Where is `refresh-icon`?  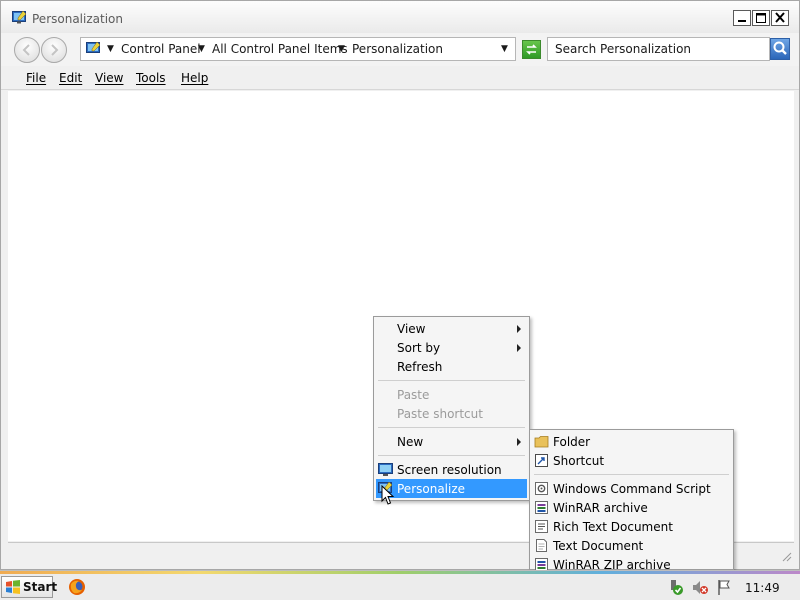
refresh-icon is located at coordinates (531, 49).